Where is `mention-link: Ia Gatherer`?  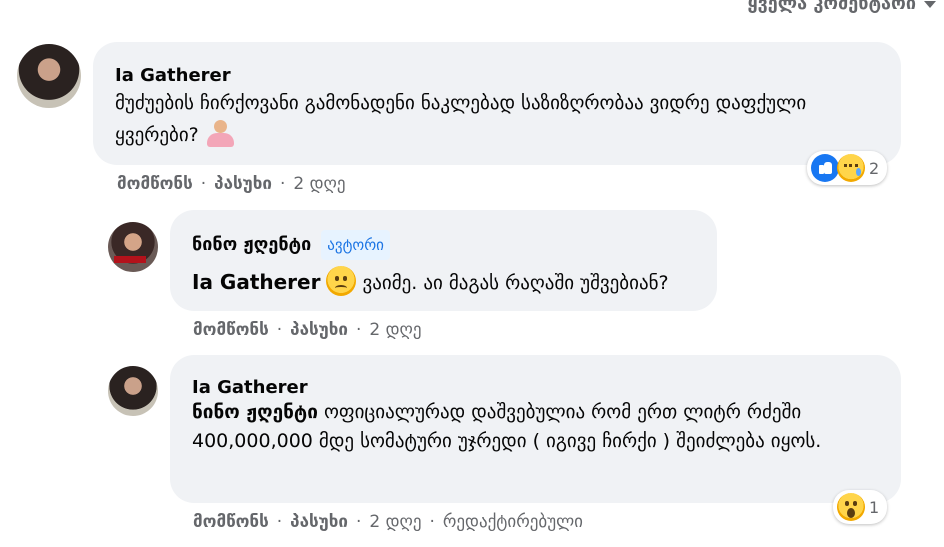 mention-link: Ia Gatherer is located at coordinates (256, 282).